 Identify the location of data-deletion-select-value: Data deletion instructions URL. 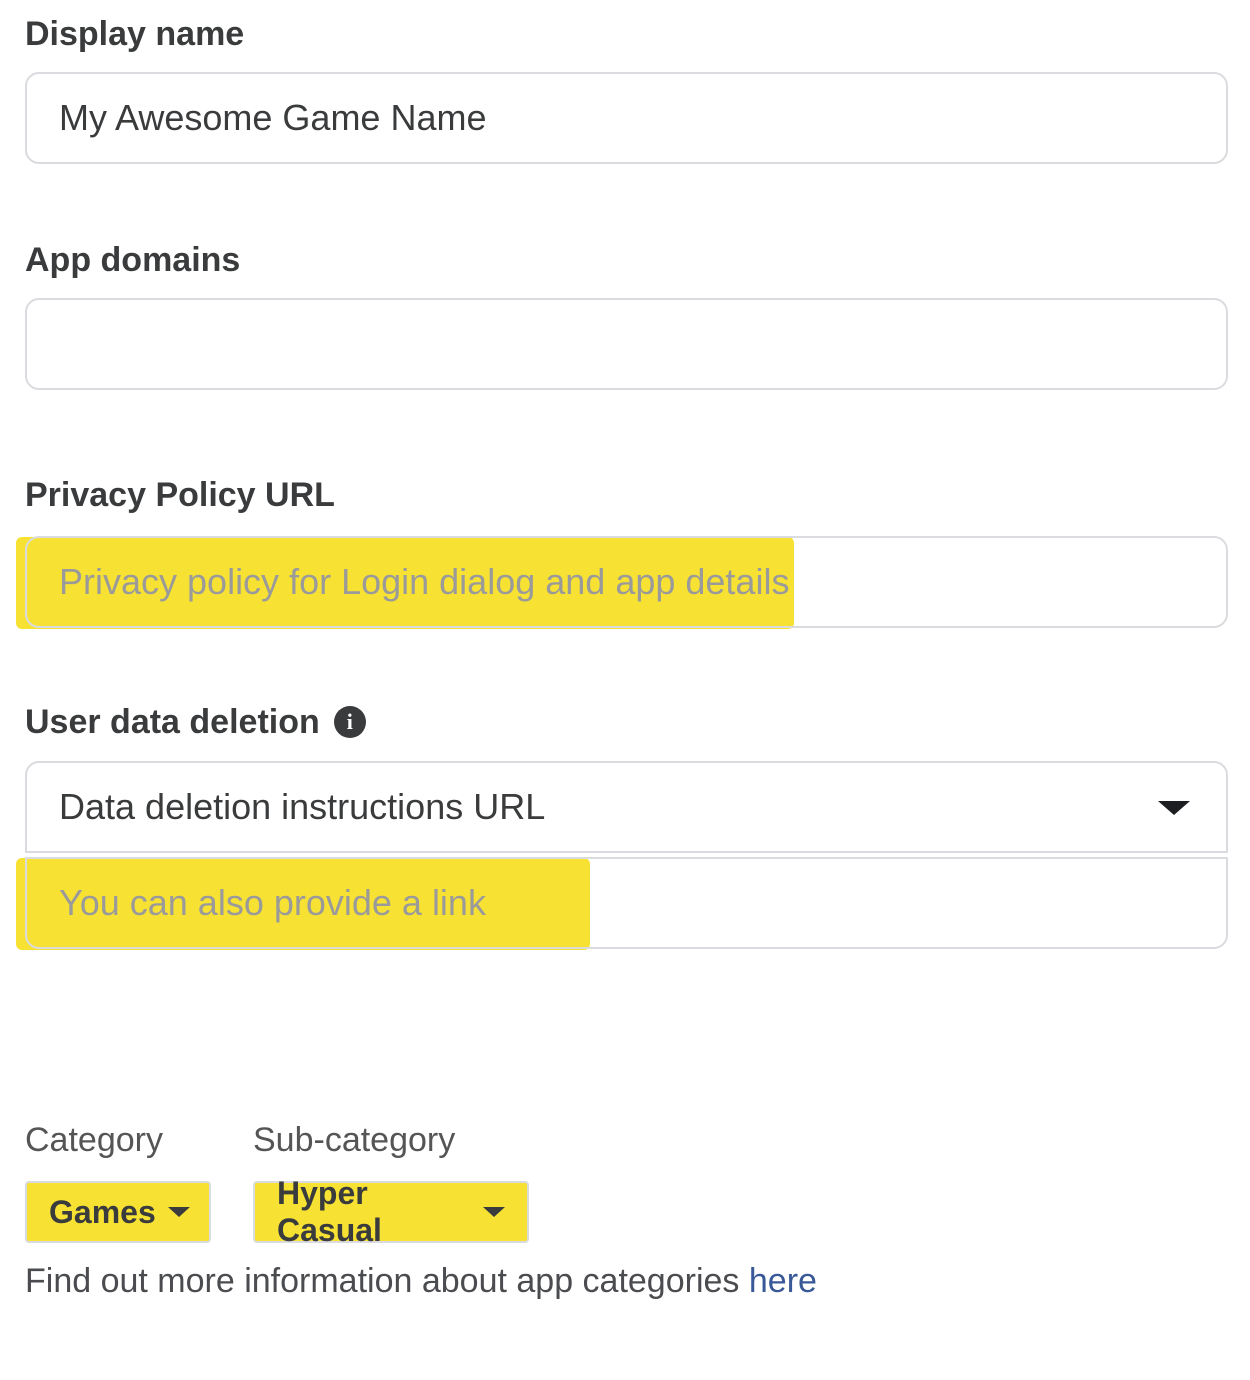
(302, 806).